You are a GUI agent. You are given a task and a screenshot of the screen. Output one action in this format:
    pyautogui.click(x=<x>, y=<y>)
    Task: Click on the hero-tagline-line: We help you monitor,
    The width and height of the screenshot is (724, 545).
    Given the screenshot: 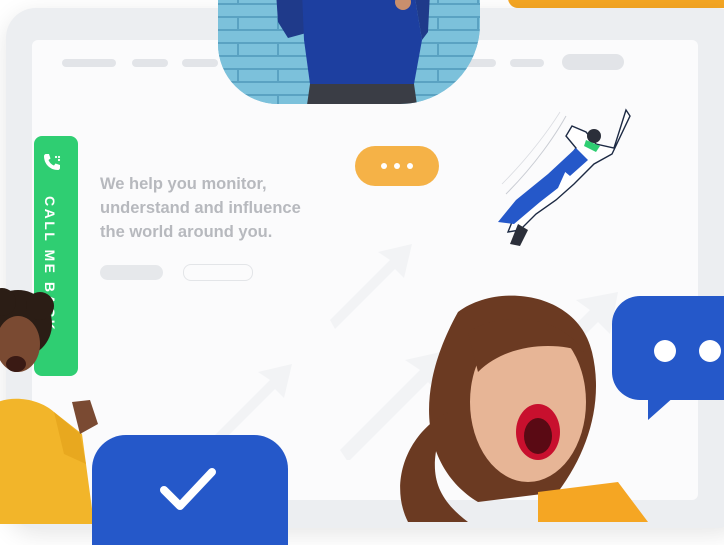 What is the action you would take?
    pyautogui.click(x=183, y=184)
    